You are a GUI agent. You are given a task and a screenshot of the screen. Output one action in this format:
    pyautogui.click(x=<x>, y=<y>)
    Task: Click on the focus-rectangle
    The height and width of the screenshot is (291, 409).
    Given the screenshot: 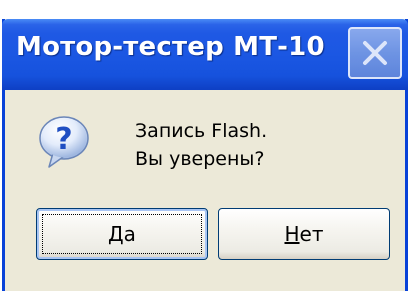 What is the action you would take?
    pyautogui.click(x=122, y=234)
    